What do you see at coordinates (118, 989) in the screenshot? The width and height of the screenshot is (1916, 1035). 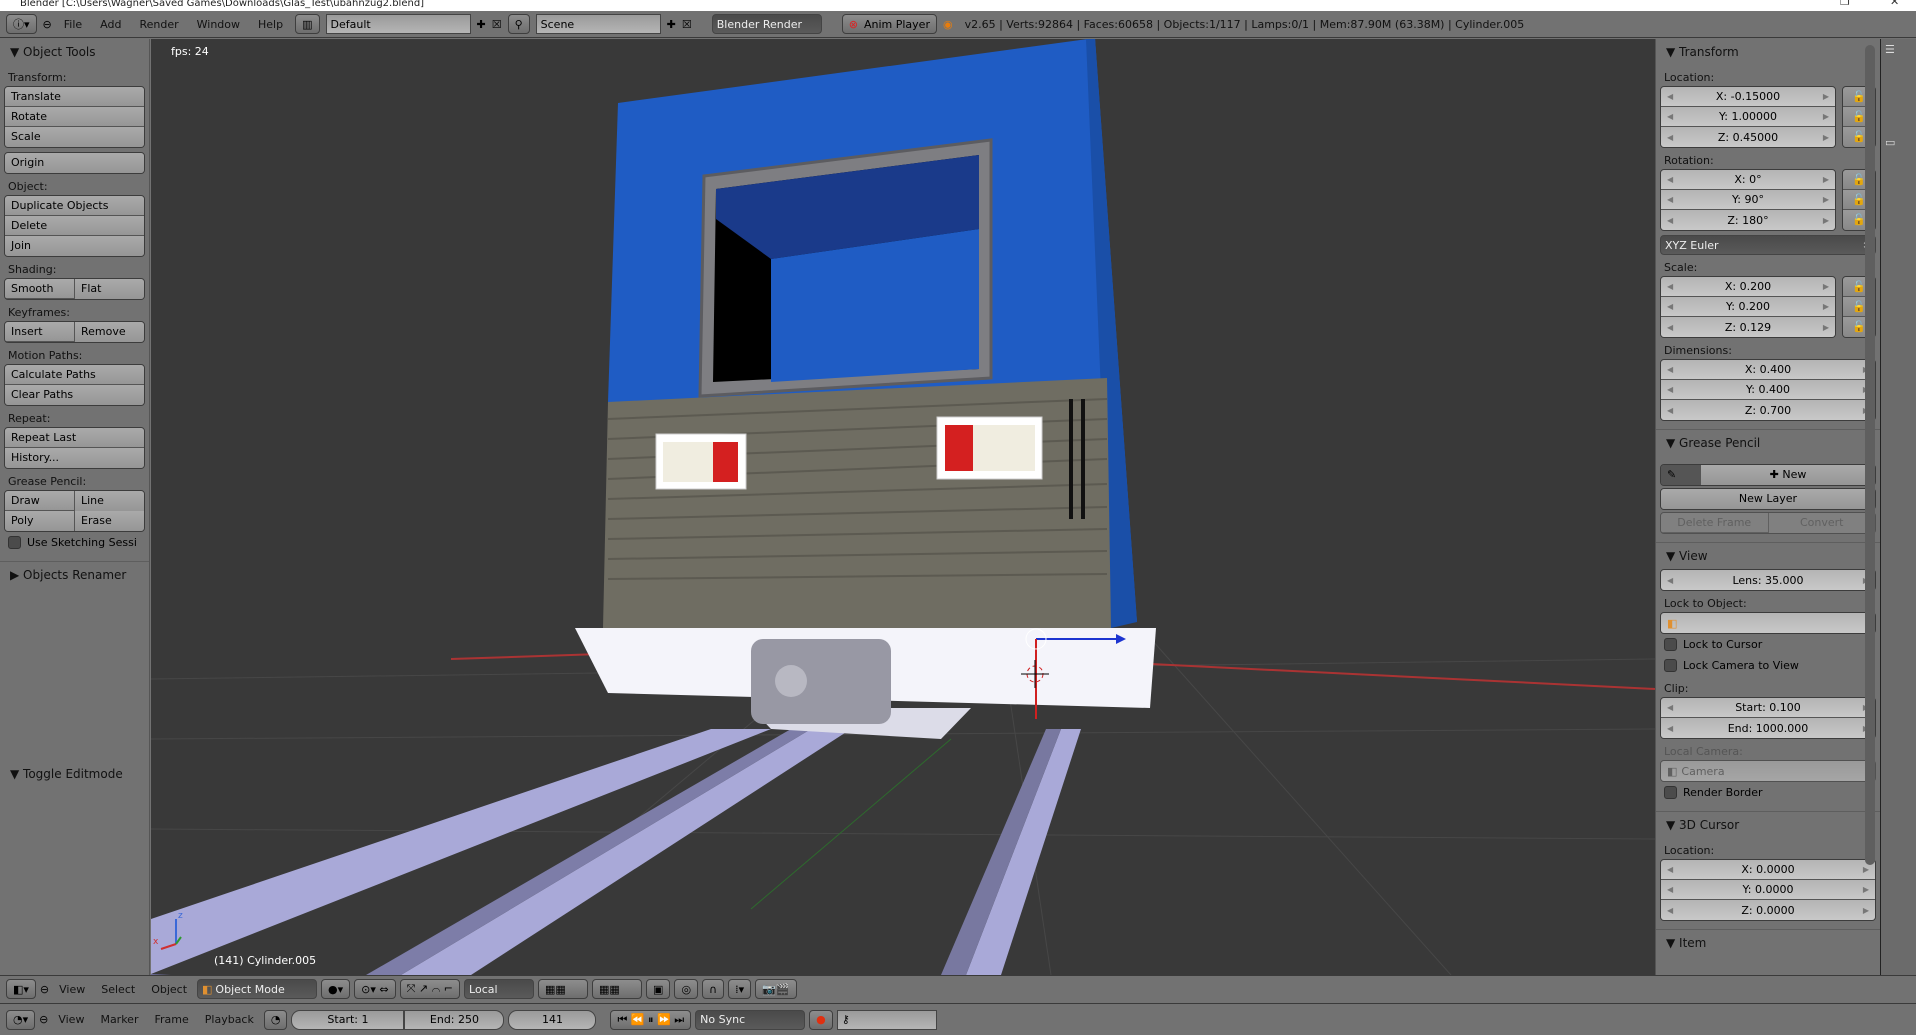 I see `menu-select: Select` at bounding box center [118, 989].